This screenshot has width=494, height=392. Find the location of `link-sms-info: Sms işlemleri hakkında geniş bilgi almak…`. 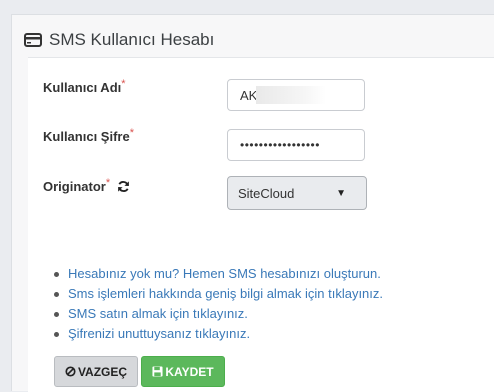

link-sms-info: Sms işlemleri hakkında geniş bilgi almak… is located at coordinates (218, 294).